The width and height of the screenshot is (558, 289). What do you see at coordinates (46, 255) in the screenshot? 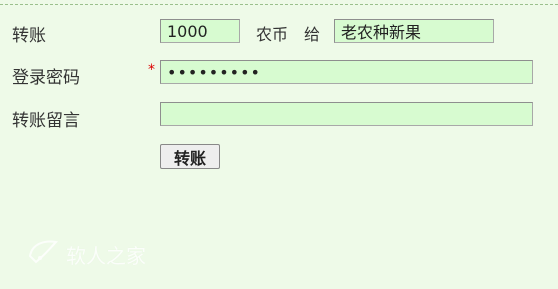
I see `leaf-logo-icon` at bounding box center [46, 255].